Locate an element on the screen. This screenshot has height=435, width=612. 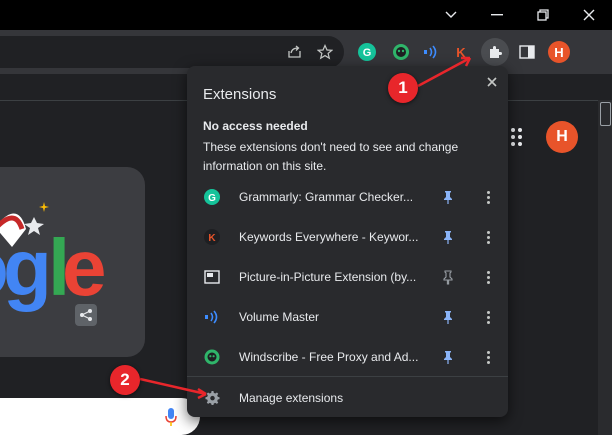
callout-2: 2 is located at coordinates (125, 380).